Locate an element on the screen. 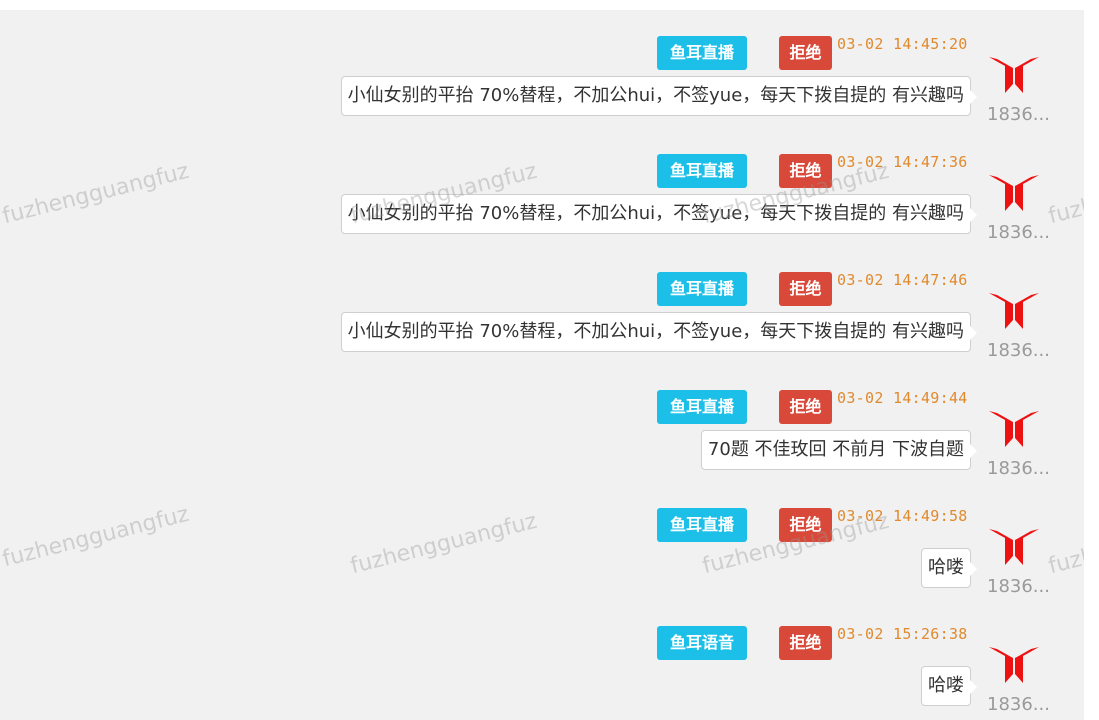 The height and width of the screenshot is (720, 1099). scrollbar is located at coordinates (1091, 360).